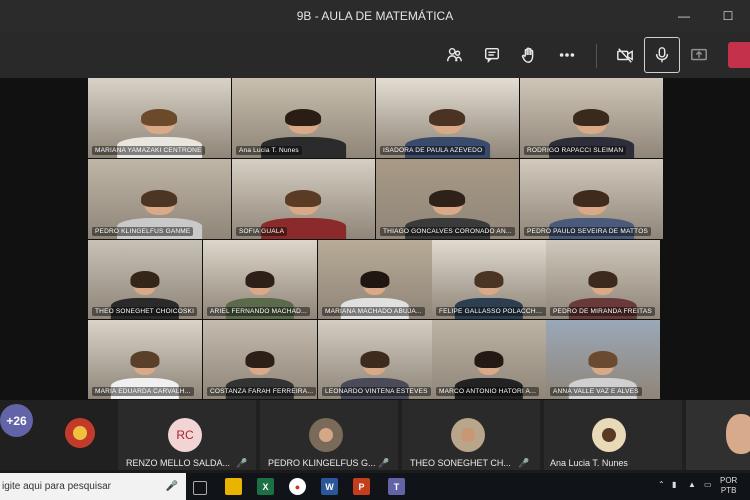  Describe the element at coordinates (145, 311) in the screenshot. I see `participant-name-label: THEO SONEGHET CHOICOSKI` at that location.